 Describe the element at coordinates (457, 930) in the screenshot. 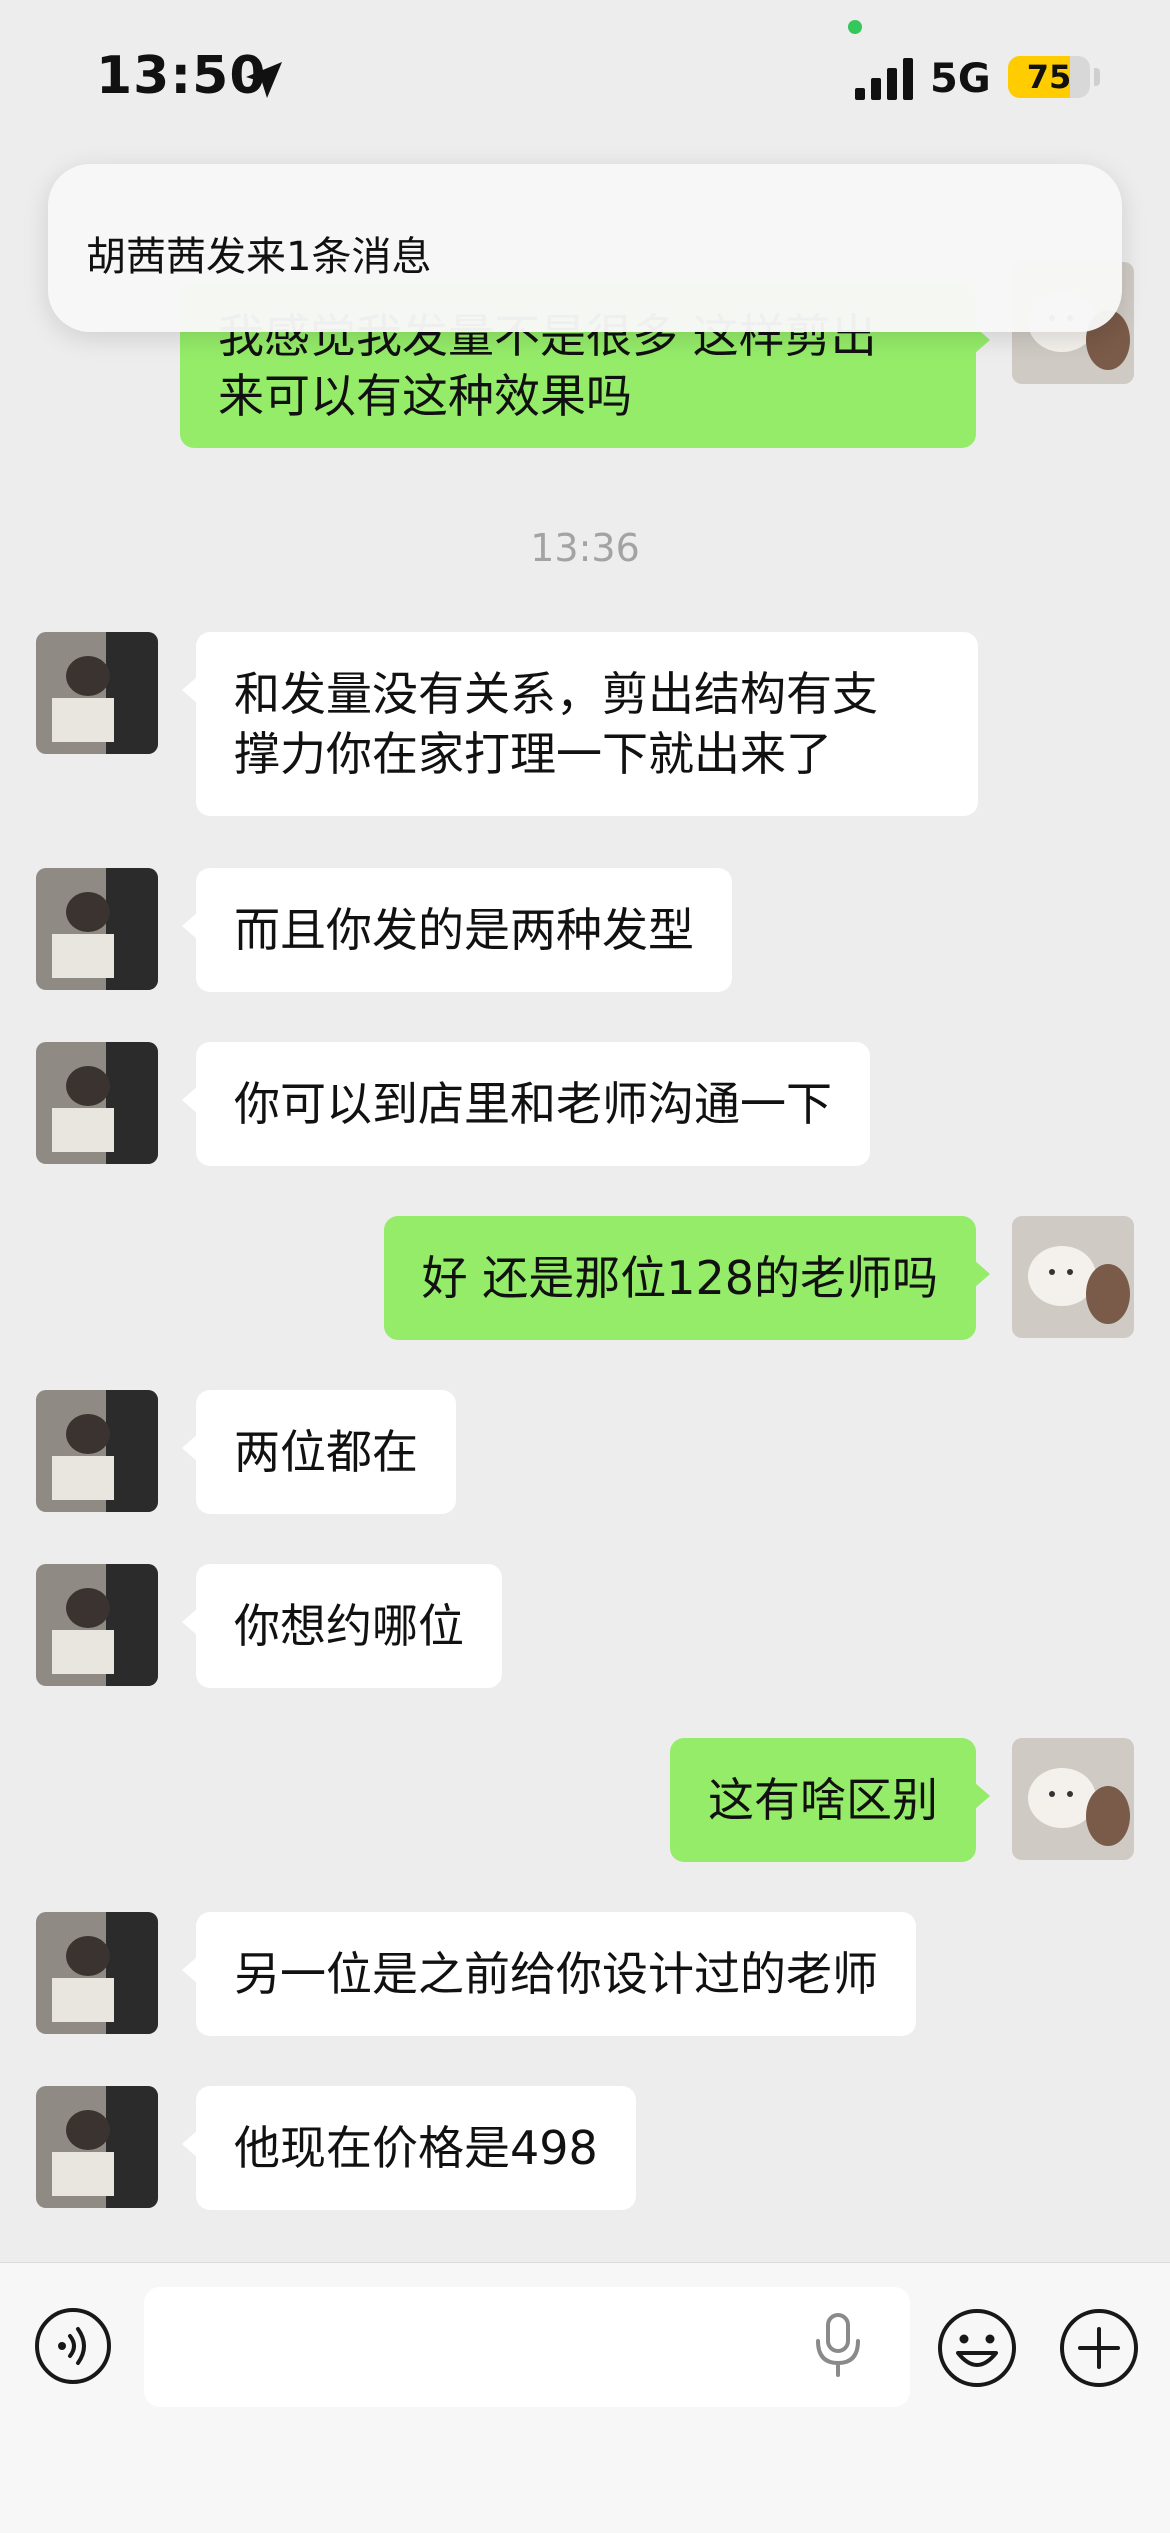

I see `message-bubble-incoming: 而且你发的是两种发型` at that location.